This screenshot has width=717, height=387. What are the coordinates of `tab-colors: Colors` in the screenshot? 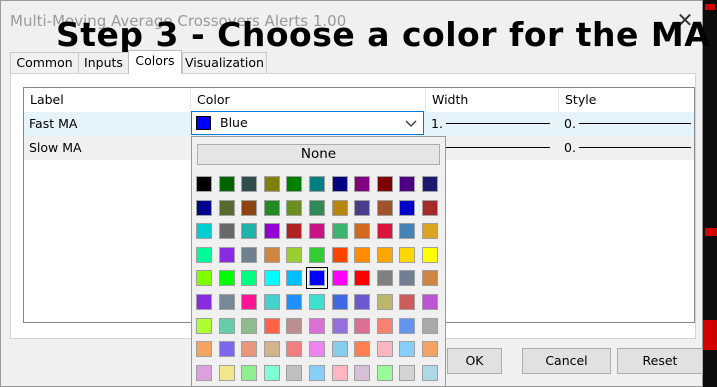 It's located at (155, 62).